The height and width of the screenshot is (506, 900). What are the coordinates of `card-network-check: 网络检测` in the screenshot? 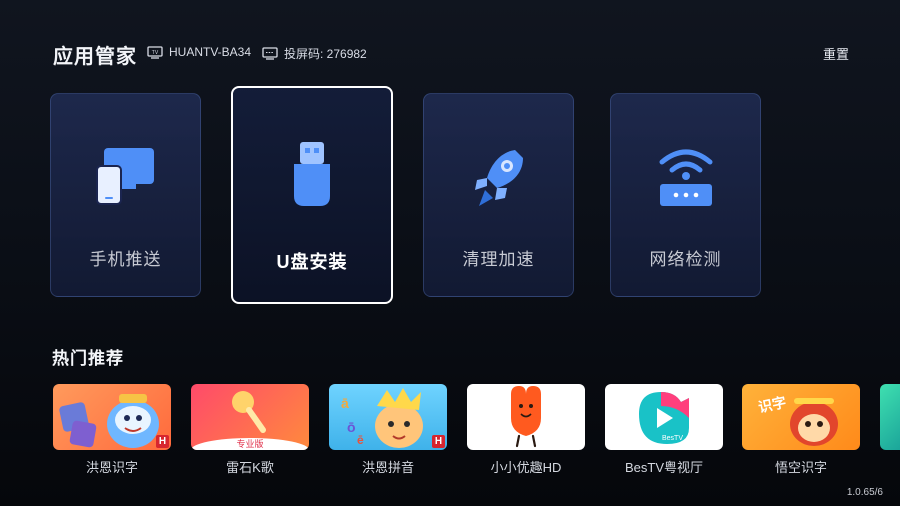 It's located at (685, 195).